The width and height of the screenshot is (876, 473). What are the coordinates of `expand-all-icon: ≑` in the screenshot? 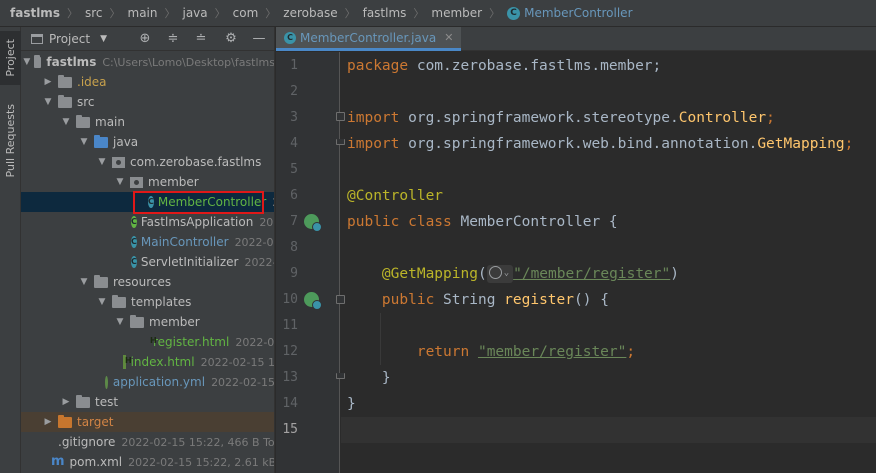 It's located at (173, 39).